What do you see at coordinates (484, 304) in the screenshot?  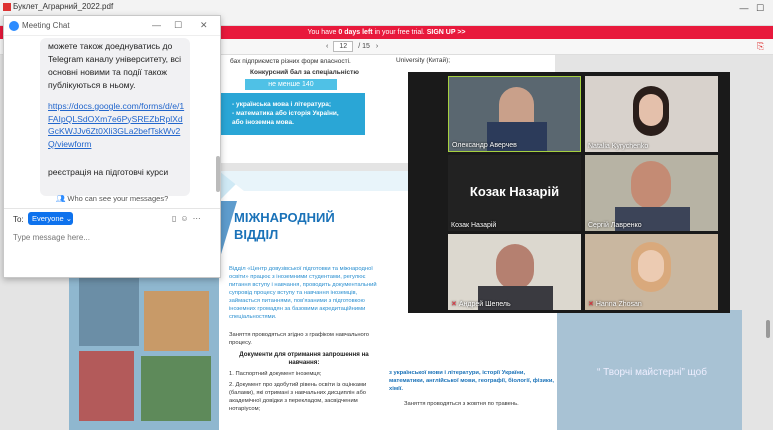 I see `participant-name-text: Андрей Шепель` at bounding box center [484, 304].